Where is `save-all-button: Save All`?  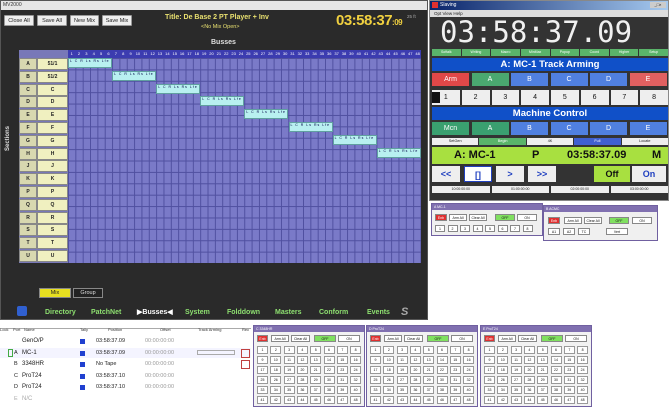
save-all-button: Save All is located at coordinates (52, 20).